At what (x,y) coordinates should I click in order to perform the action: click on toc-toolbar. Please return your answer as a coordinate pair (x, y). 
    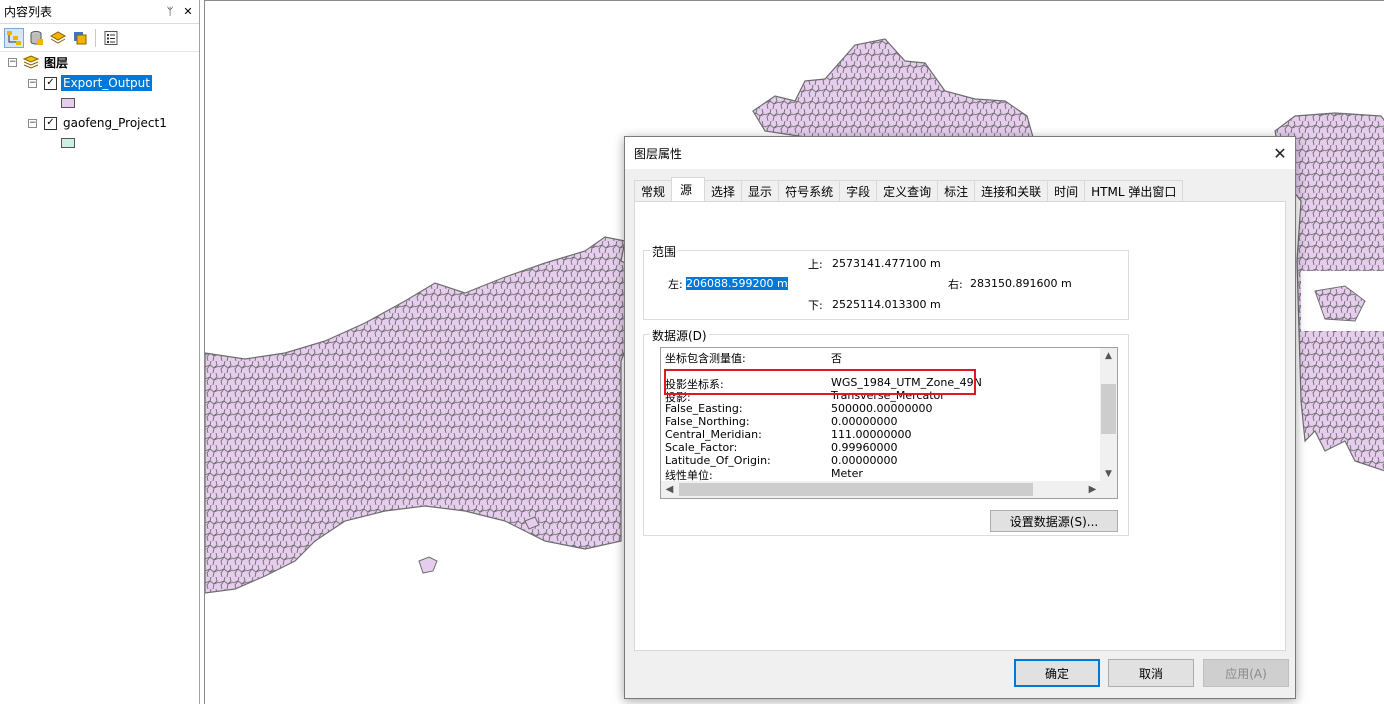
    Looking at the image, I should click on (99, 38).